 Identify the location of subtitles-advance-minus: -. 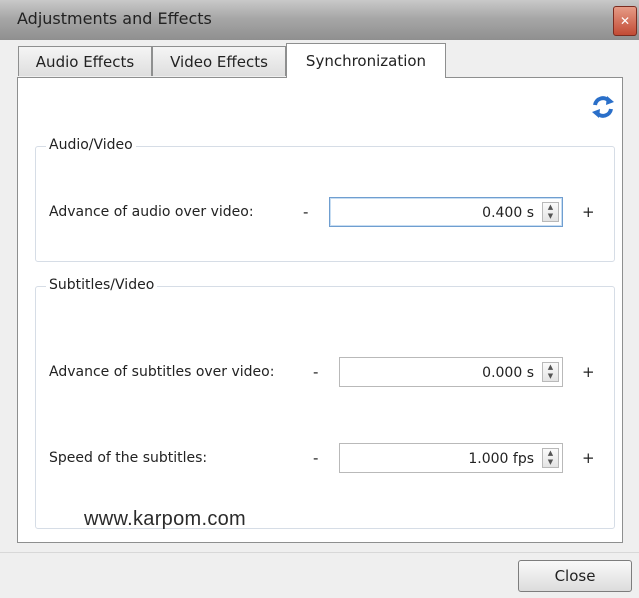
(315, 372).